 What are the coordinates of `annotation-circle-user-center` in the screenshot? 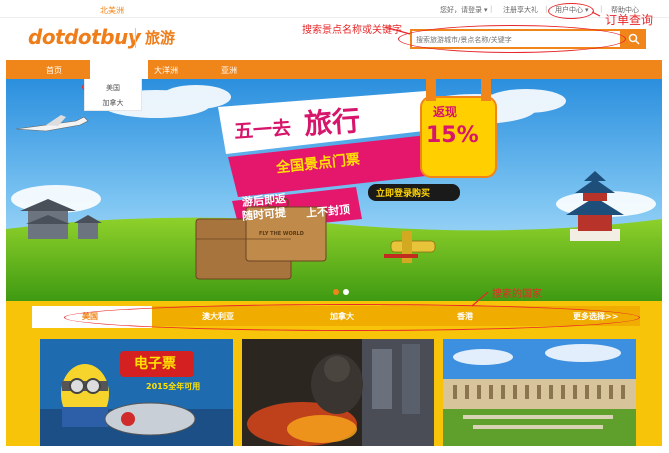 It's located at (571, 11).